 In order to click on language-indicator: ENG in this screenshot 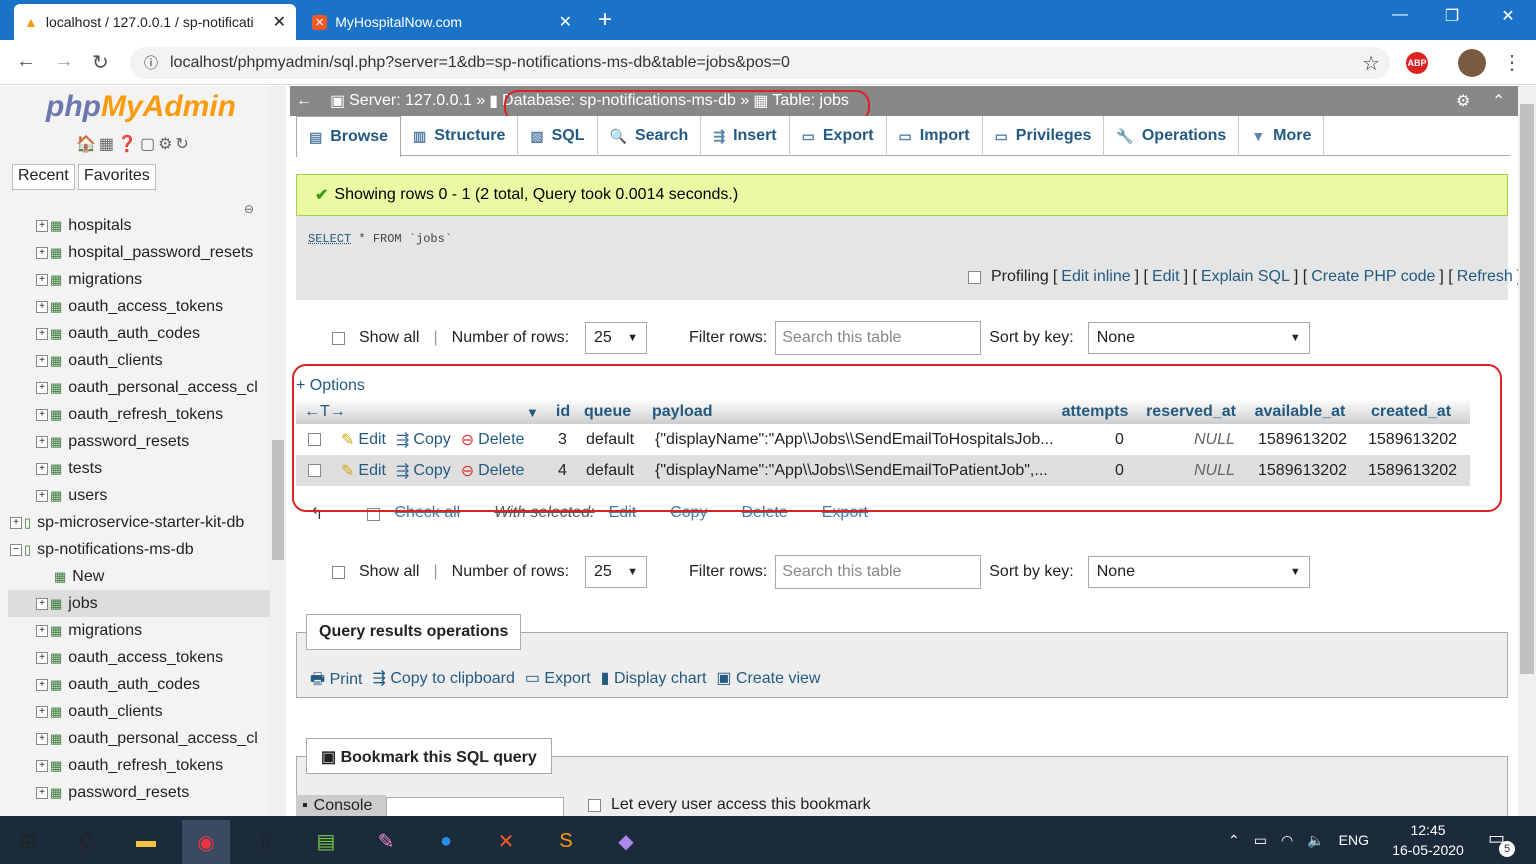, I will do `click(1354, 840)`.